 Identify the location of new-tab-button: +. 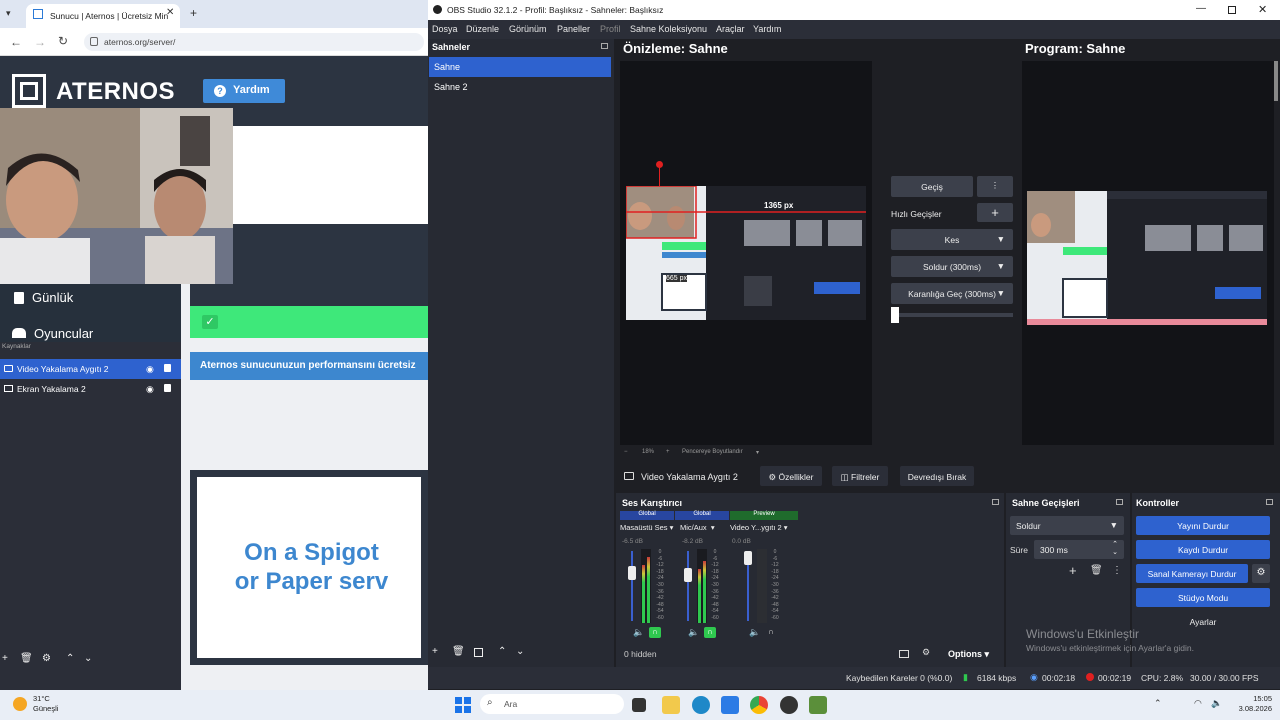
(193, 13).